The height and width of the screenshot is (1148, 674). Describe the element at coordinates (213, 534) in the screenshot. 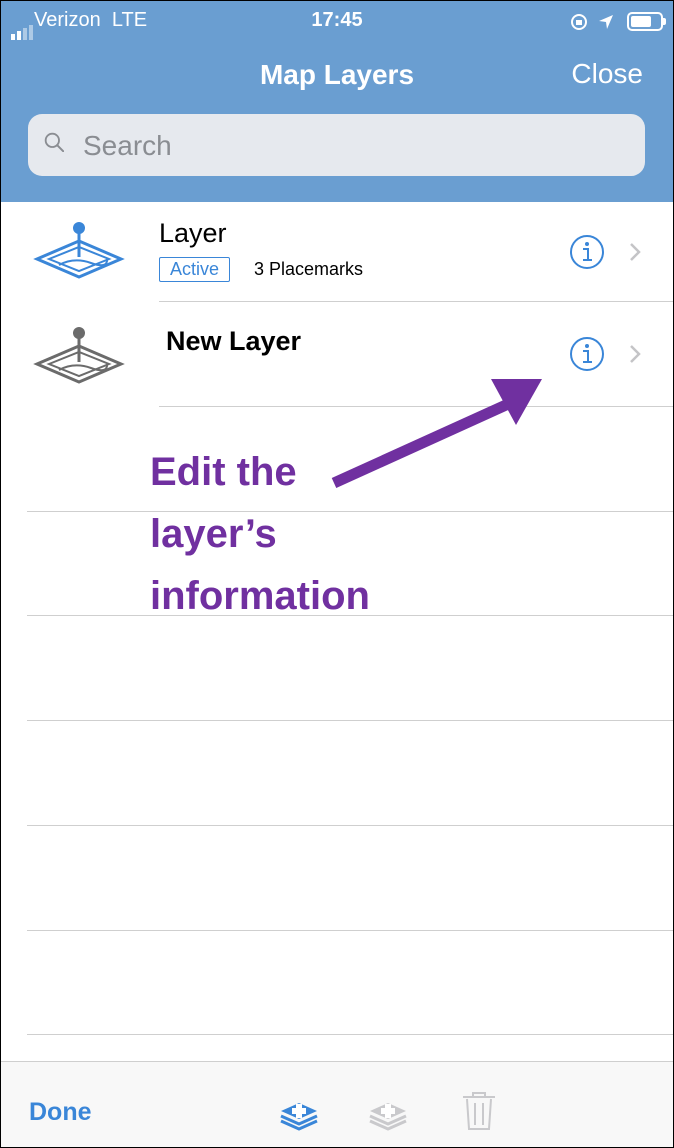

I see `annotation-line: layer’s` at that location.